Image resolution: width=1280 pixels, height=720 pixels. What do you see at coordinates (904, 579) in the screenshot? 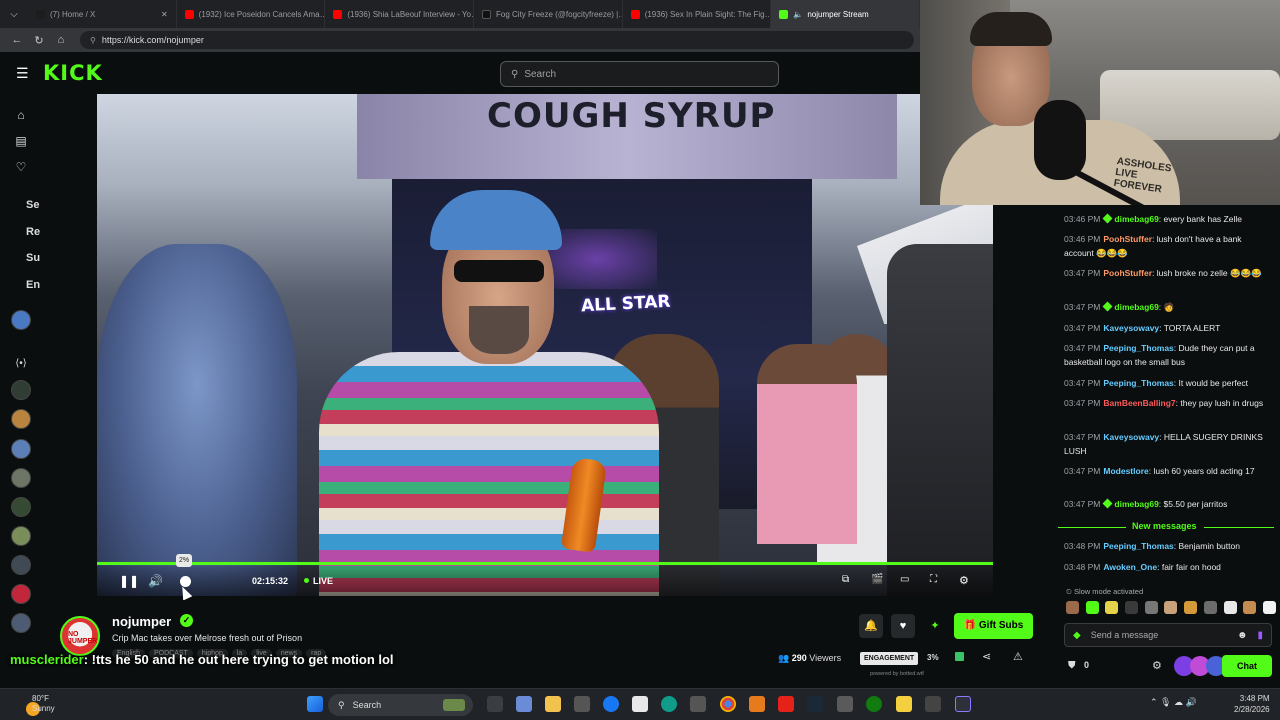
I see `theater-mode-icon: ▭` at bounding box center [904, 579].